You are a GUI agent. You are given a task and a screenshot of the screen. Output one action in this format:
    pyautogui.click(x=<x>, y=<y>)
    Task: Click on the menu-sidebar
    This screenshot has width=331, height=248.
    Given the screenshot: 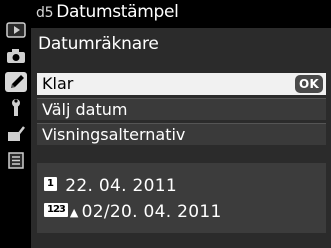 What is the action you would take?
    pyautogui.click(x=15, y=124)
    